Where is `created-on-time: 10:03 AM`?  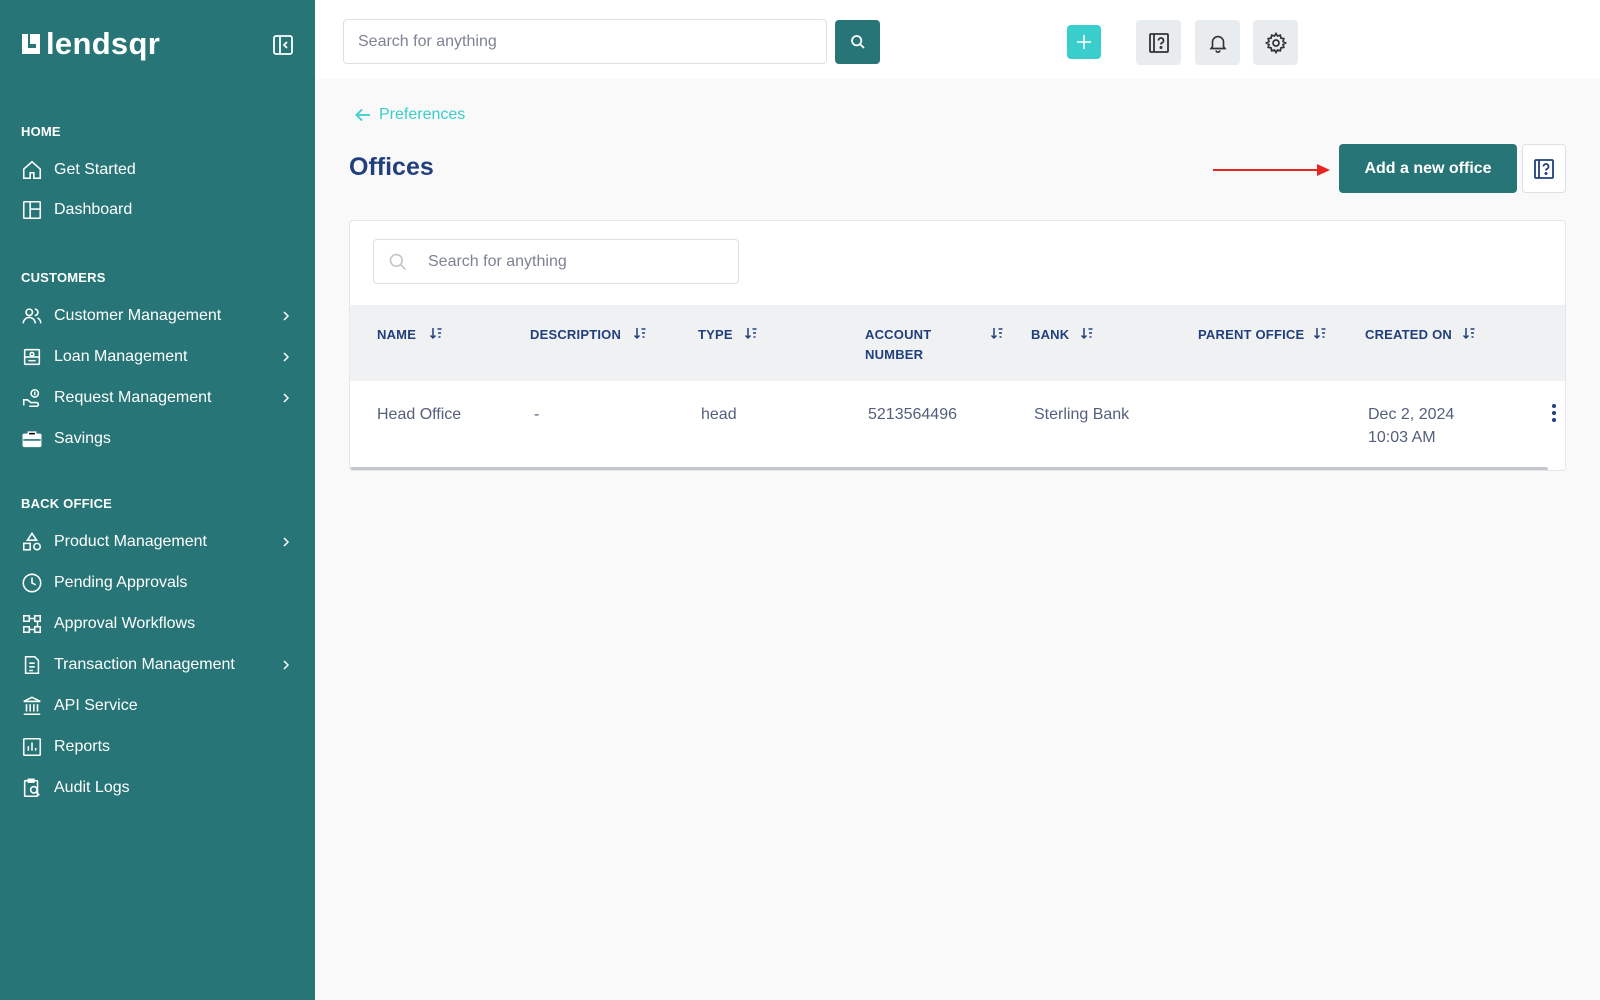
created-on-time: 10:03 AM is located at coordinates (1402, 437).